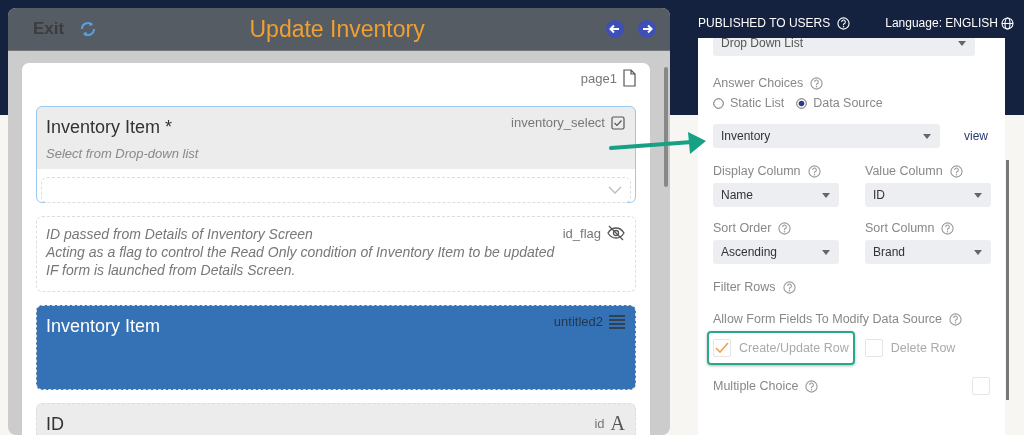  Describe the element at coordinates (928, 195) in the screenshot. I see `dropdown-field: ID` at that location.